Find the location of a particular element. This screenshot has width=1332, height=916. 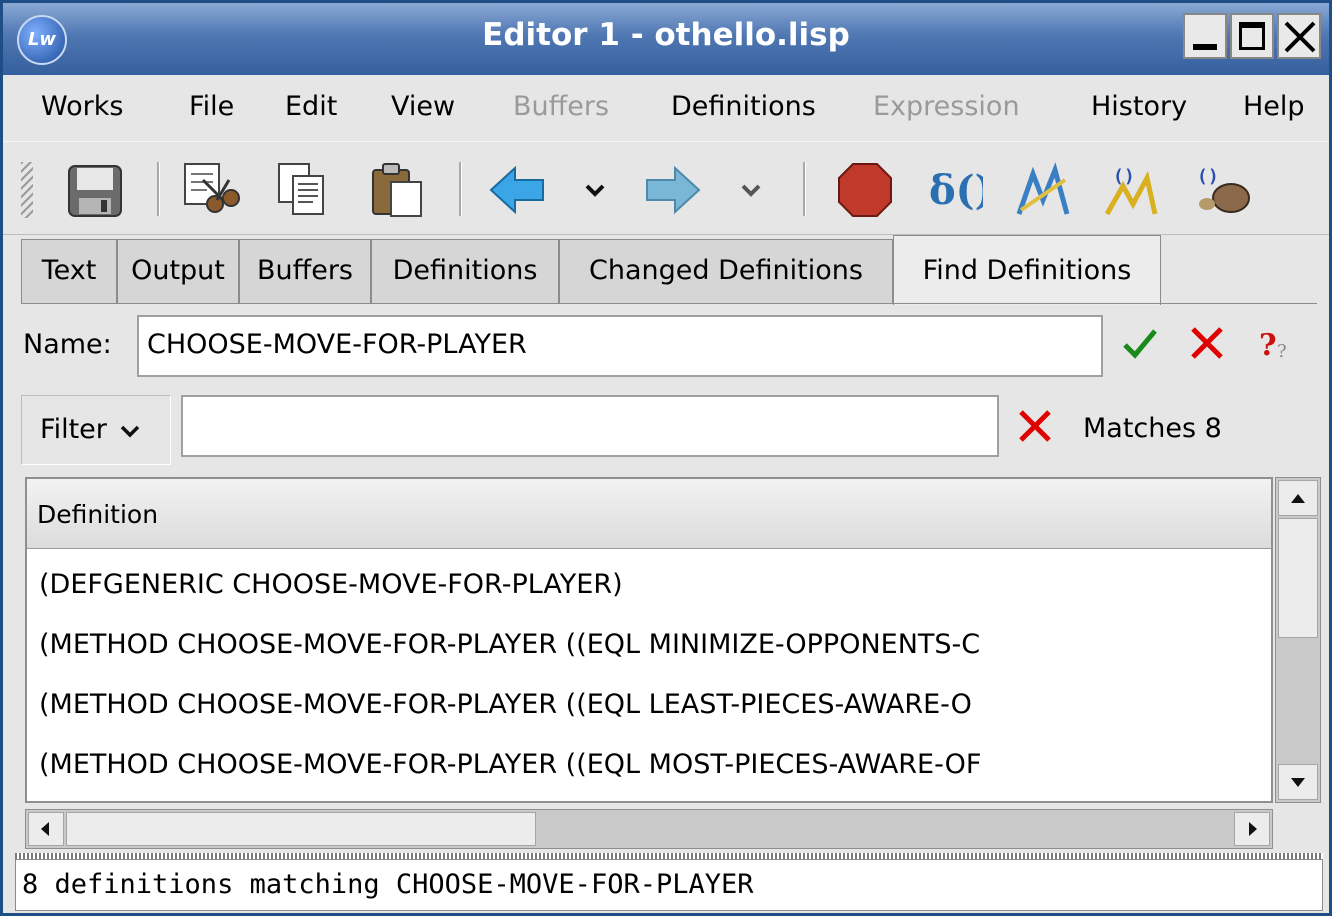

filter-menu-button: Filter is located at coordinates (96, 430).